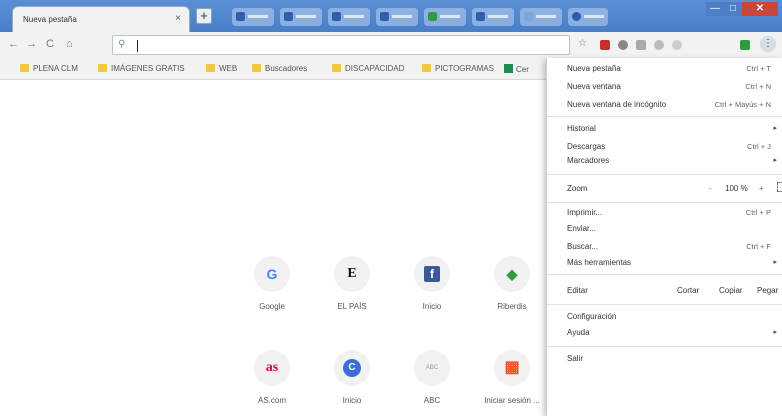 Image resolution: width=782 pixels, height=416 pixels. Describe the element at coordinates (512, 283) in the screenshot. I see `shortcut-tile: ◆ Riberdis` at that location.